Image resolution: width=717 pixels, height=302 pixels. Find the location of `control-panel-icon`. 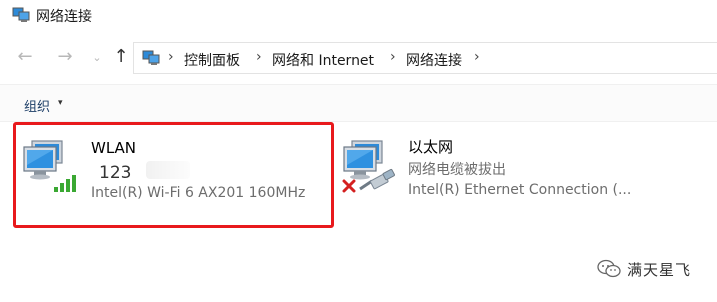

control-panel-icon is located at coordinates (151, 57).